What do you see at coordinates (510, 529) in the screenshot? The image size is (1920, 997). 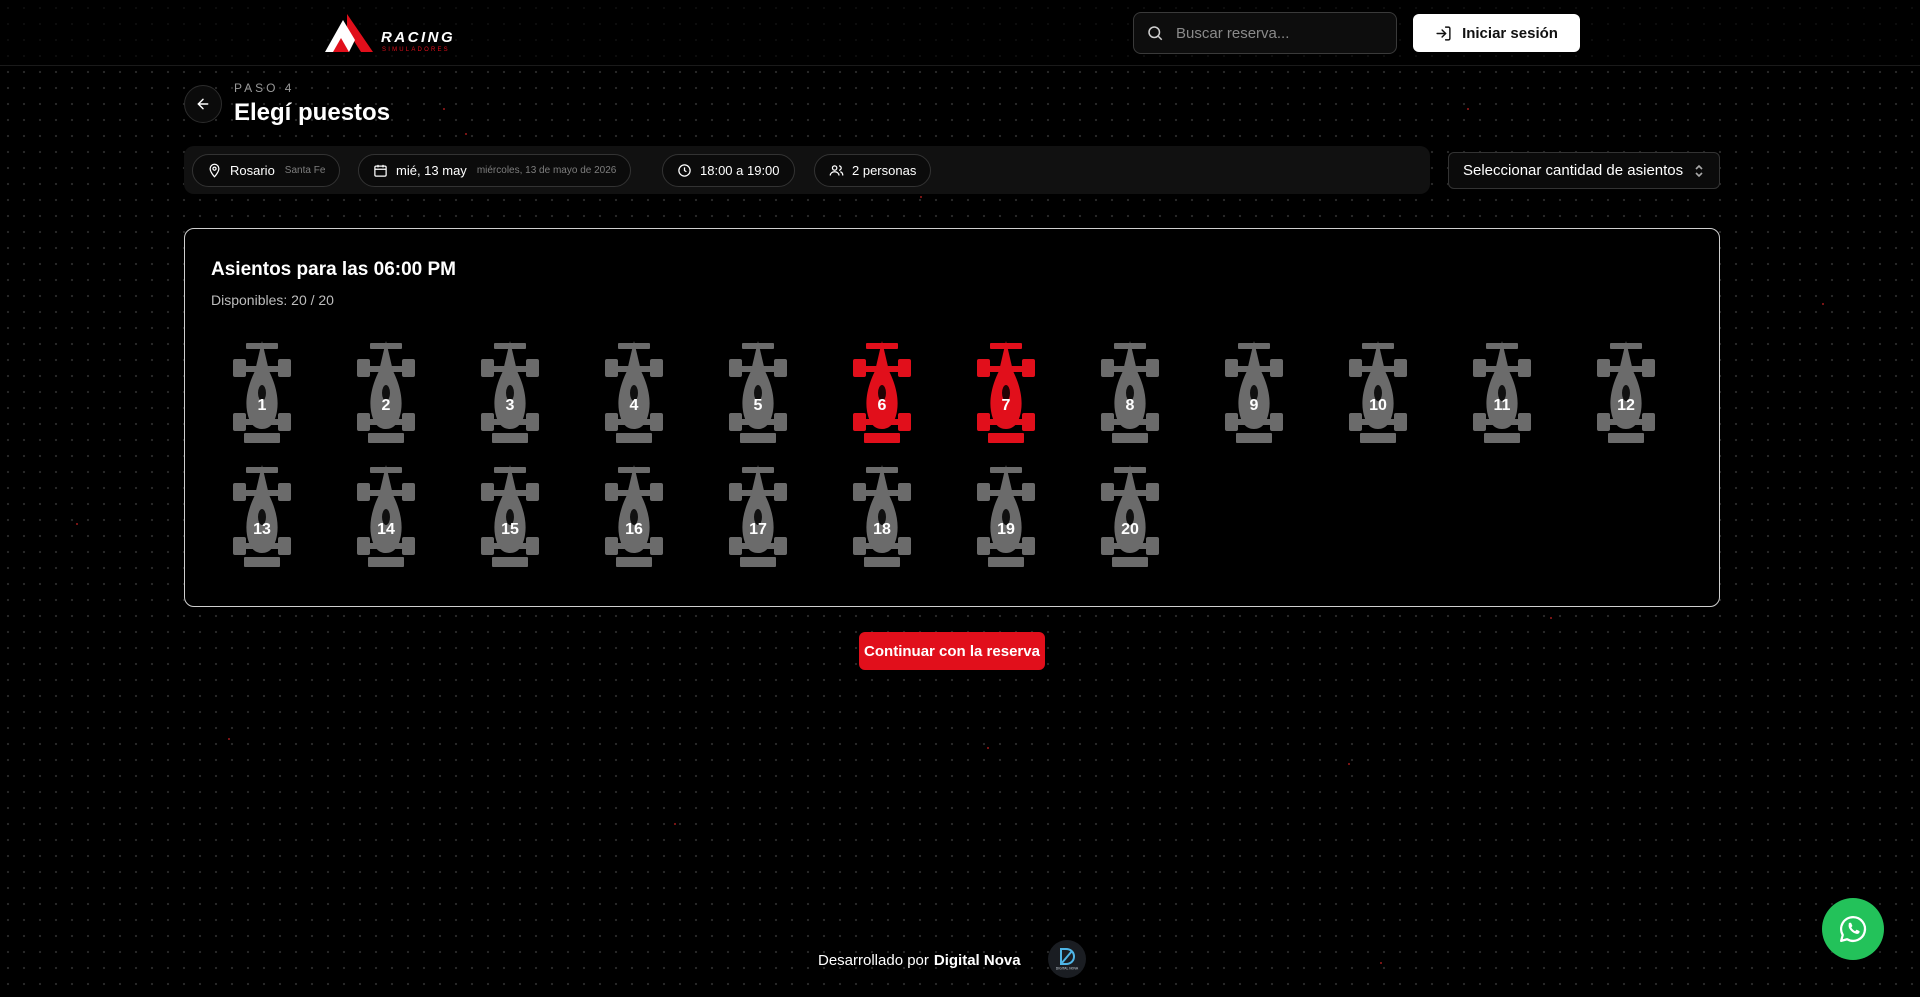 I see `seat-number: 15` at bounding box center [510, 529].